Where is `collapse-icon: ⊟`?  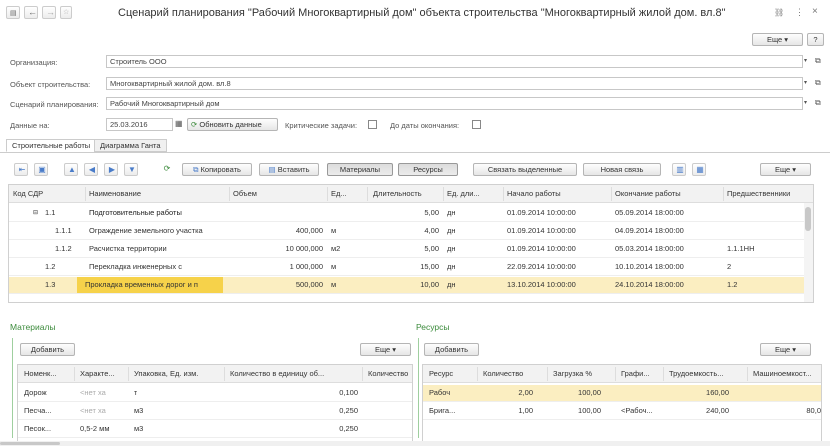
collapse-icon: ⊟ is located at coordinates (35, 213).